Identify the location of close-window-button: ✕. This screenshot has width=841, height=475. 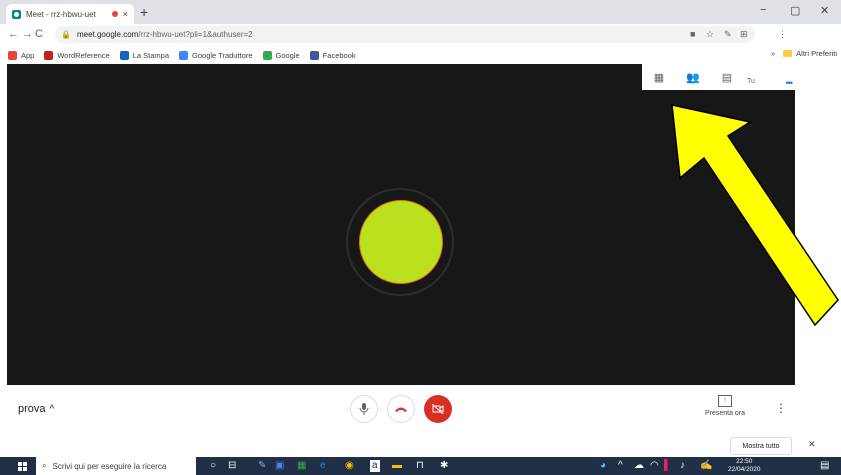
(824, 10).